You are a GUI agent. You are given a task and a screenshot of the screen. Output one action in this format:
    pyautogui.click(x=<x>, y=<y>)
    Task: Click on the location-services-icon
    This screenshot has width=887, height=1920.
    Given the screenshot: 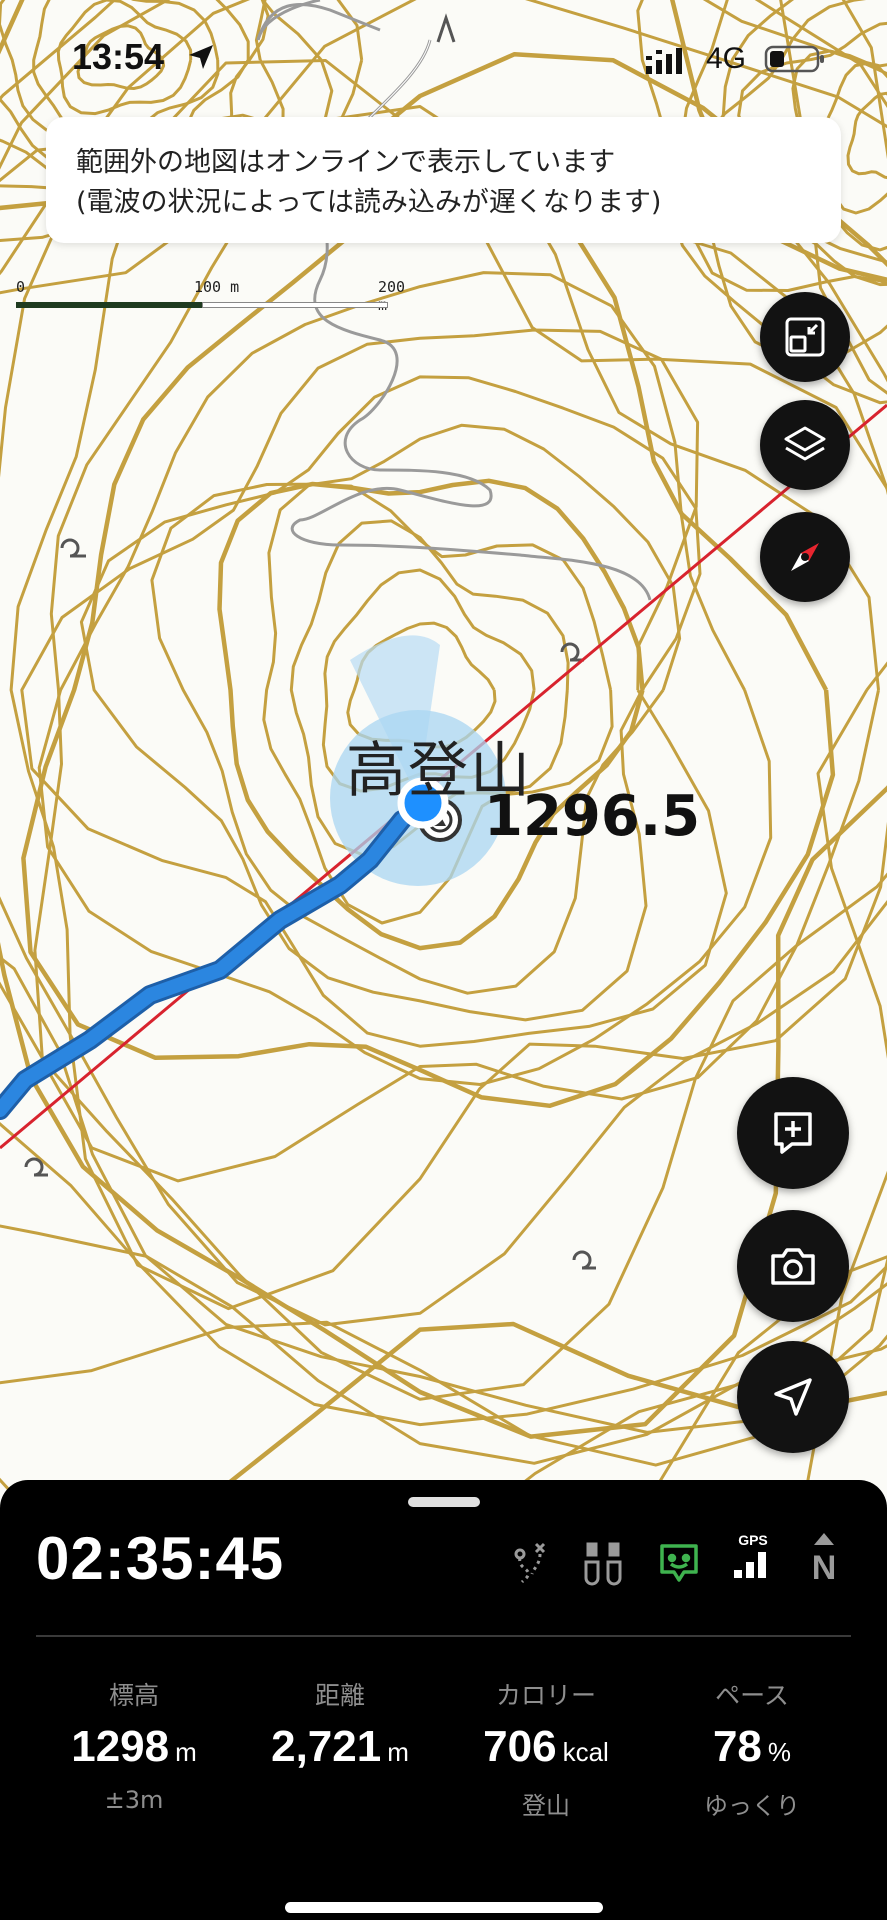 What is the action you would take?
    pyautogui.click(x=201, y=57)
    